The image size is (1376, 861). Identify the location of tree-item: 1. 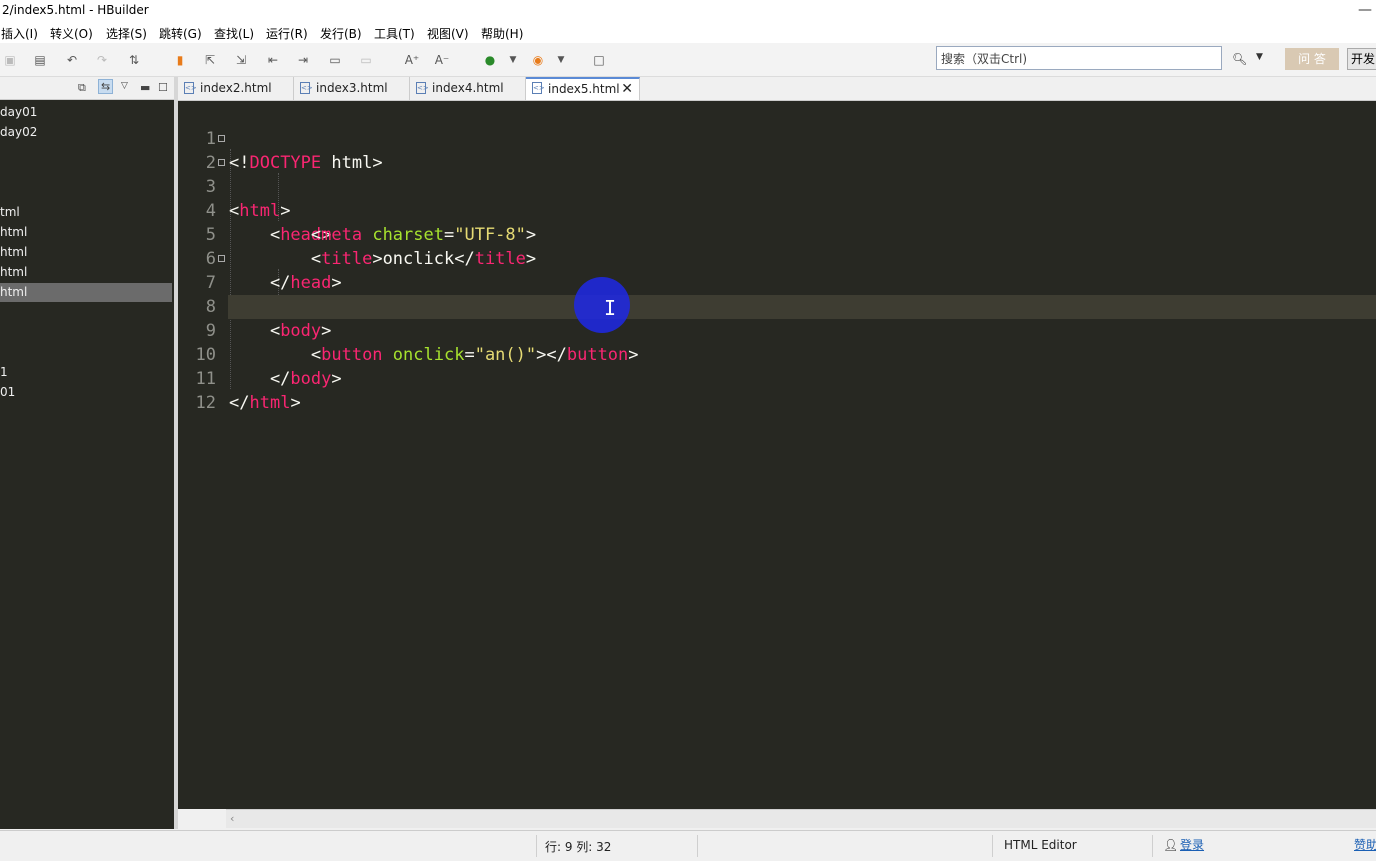
(4, 372).